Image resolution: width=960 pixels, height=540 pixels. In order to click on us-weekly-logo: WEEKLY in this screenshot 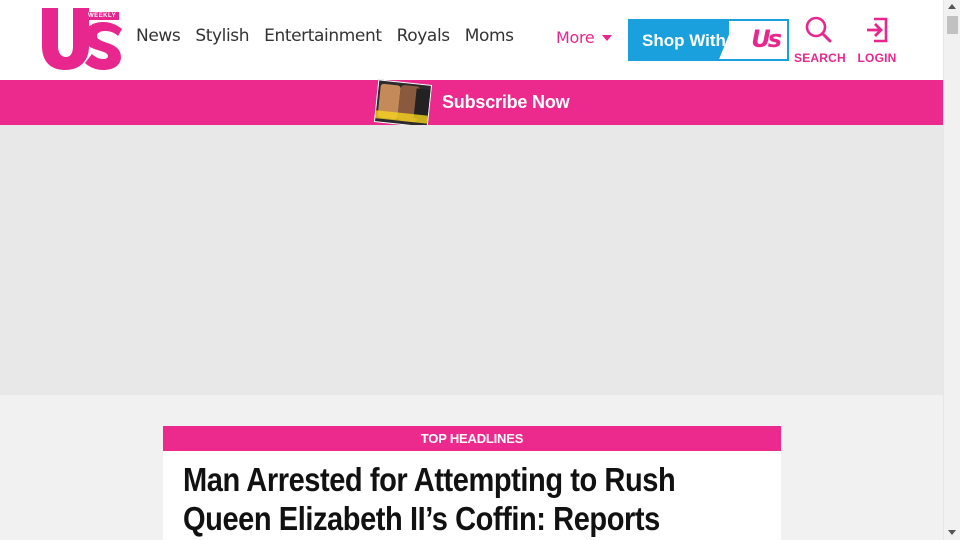, I will do `click(81, 38)`.